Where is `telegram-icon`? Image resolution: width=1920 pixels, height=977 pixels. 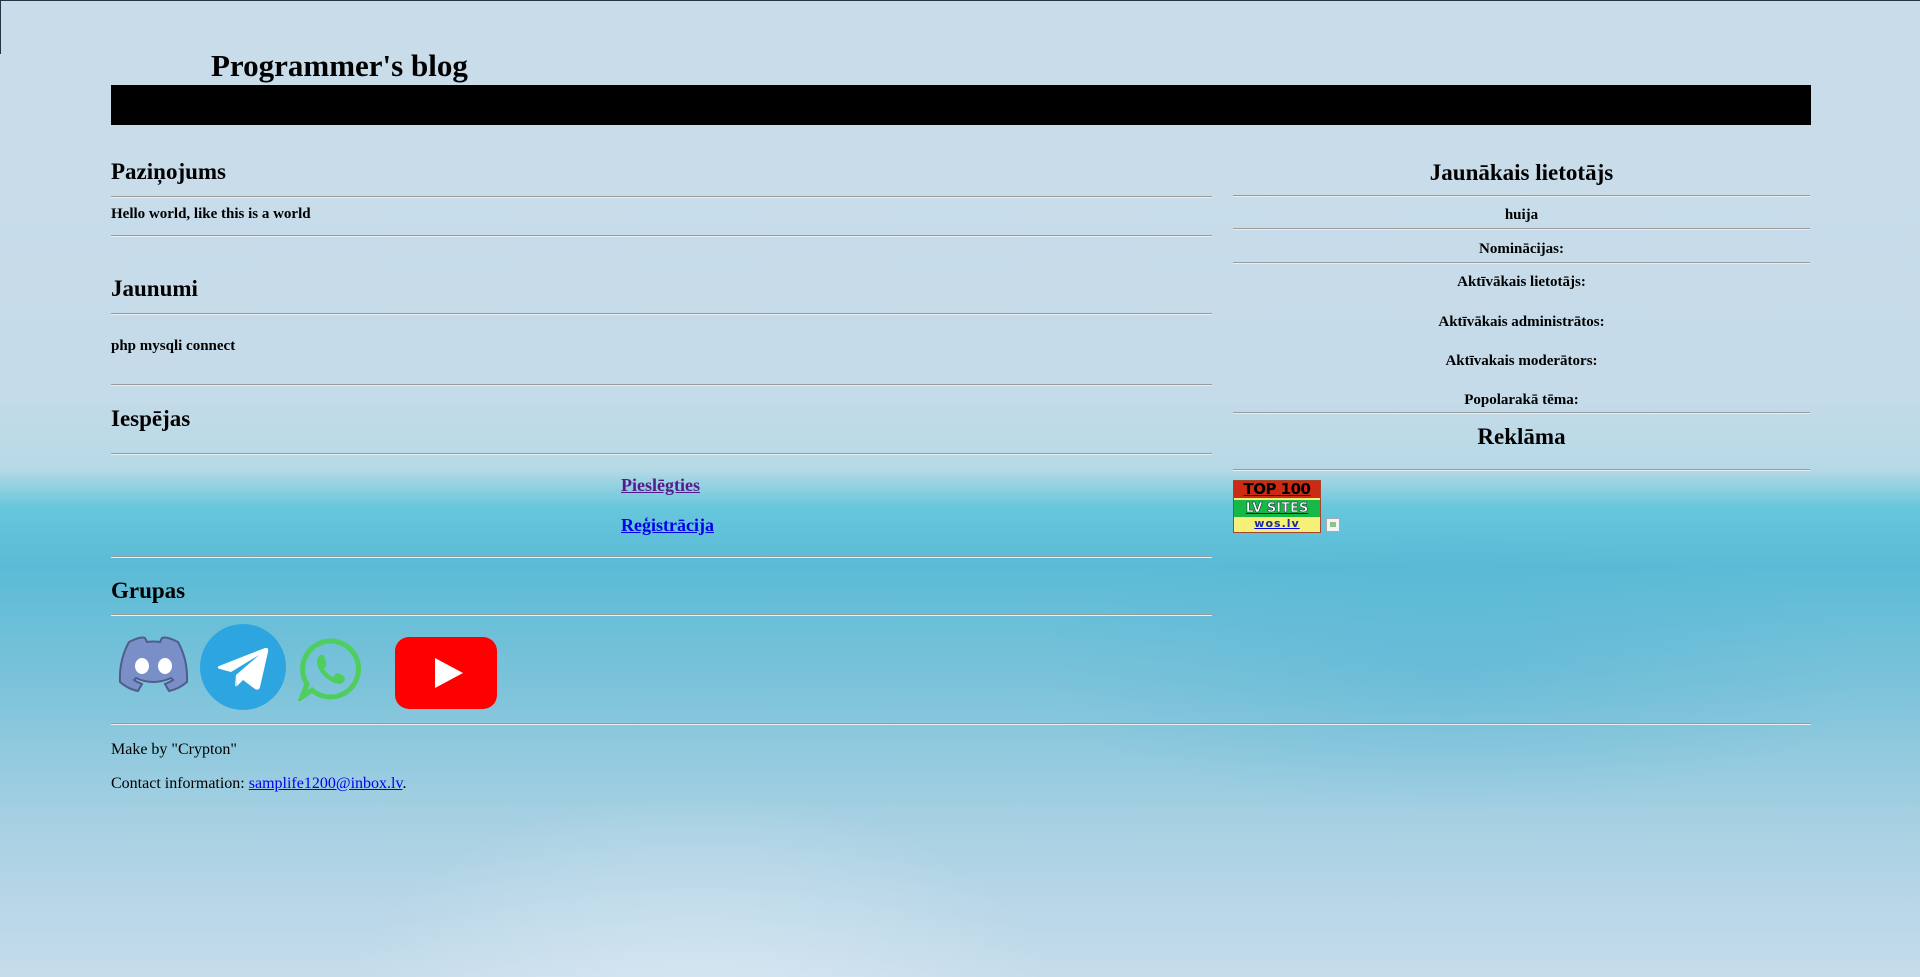
telegram-icon is located at coordinates (243, 667).